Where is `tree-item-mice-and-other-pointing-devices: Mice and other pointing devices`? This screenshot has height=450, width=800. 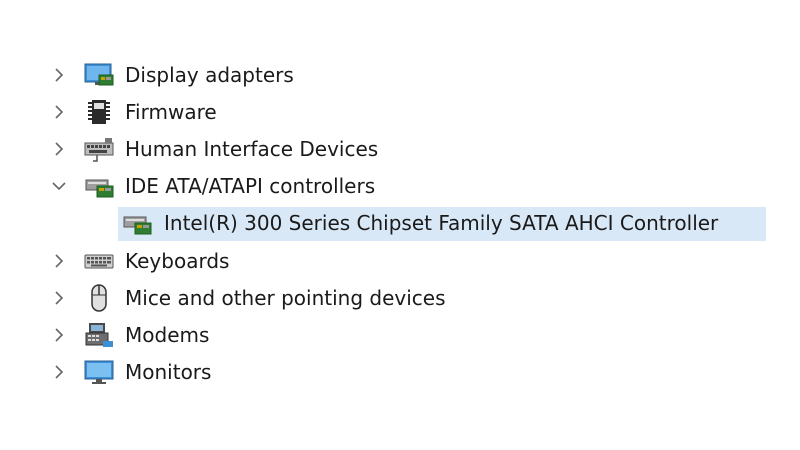
tree-item-mice-and-other-pointing-devices: Mice and other pointing devices is located at coordinates (250, 298).